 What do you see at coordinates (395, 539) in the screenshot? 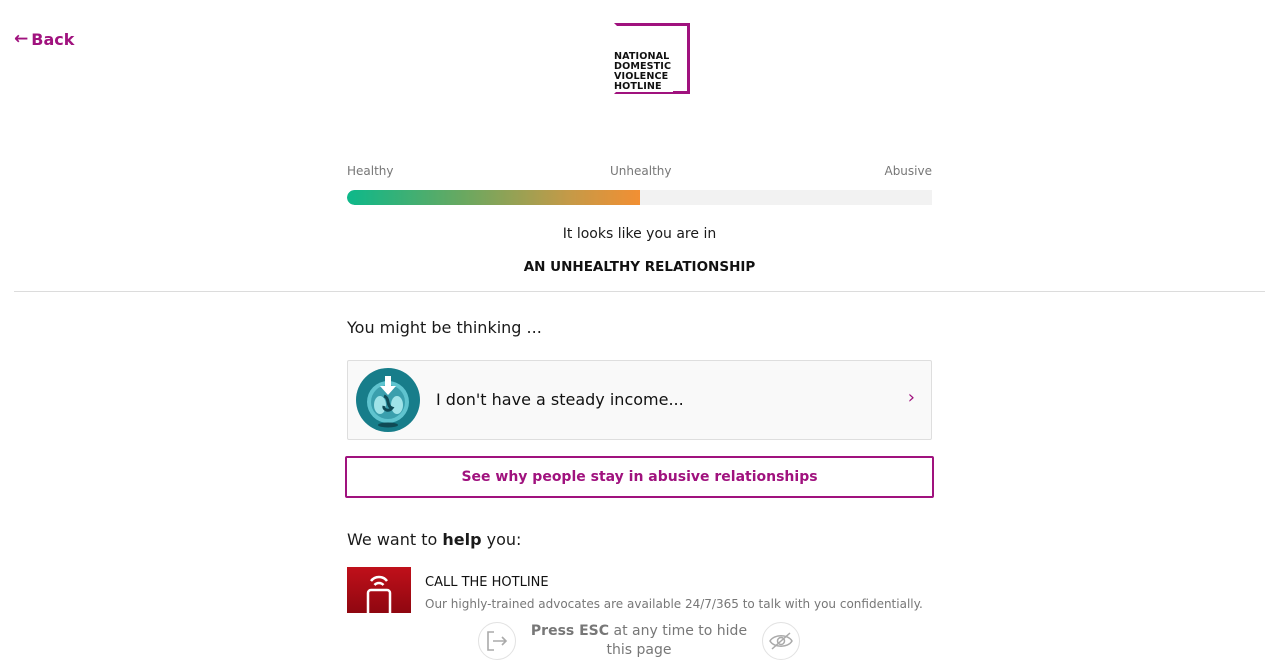
I see `help-heading-prefix: We want to` at bounding box center [395, 539].